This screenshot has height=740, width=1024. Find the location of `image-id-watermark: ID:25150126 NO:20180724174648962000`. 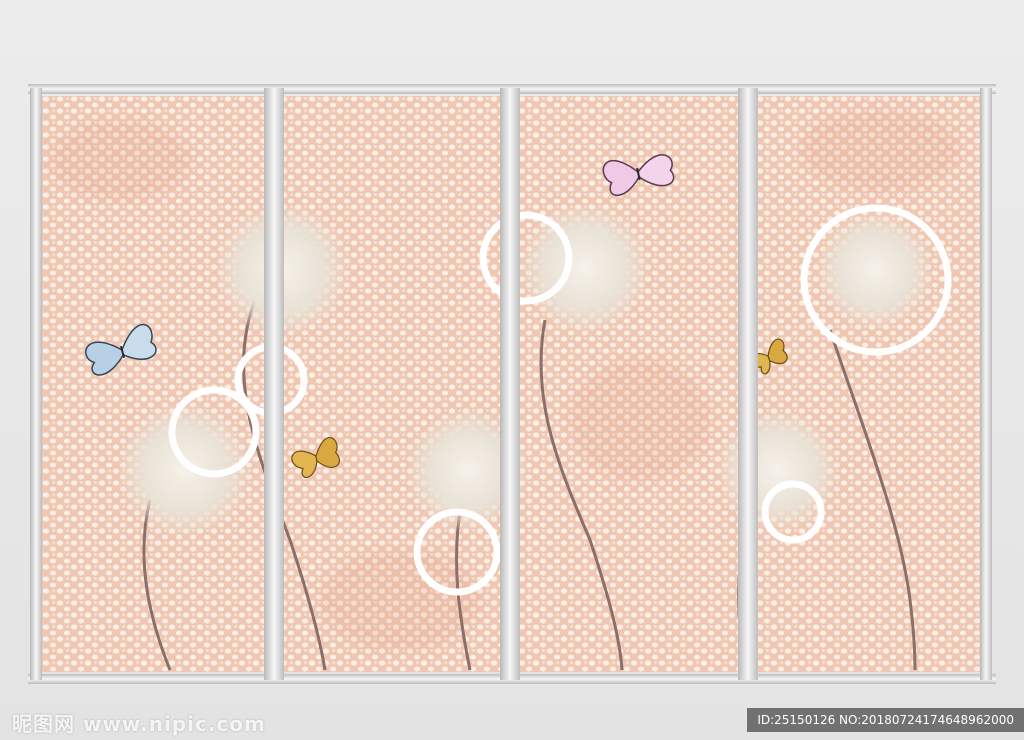

image-id-watermark: ID:25150126 NO:20180724174648962000 is located at coordinates (885, 720).